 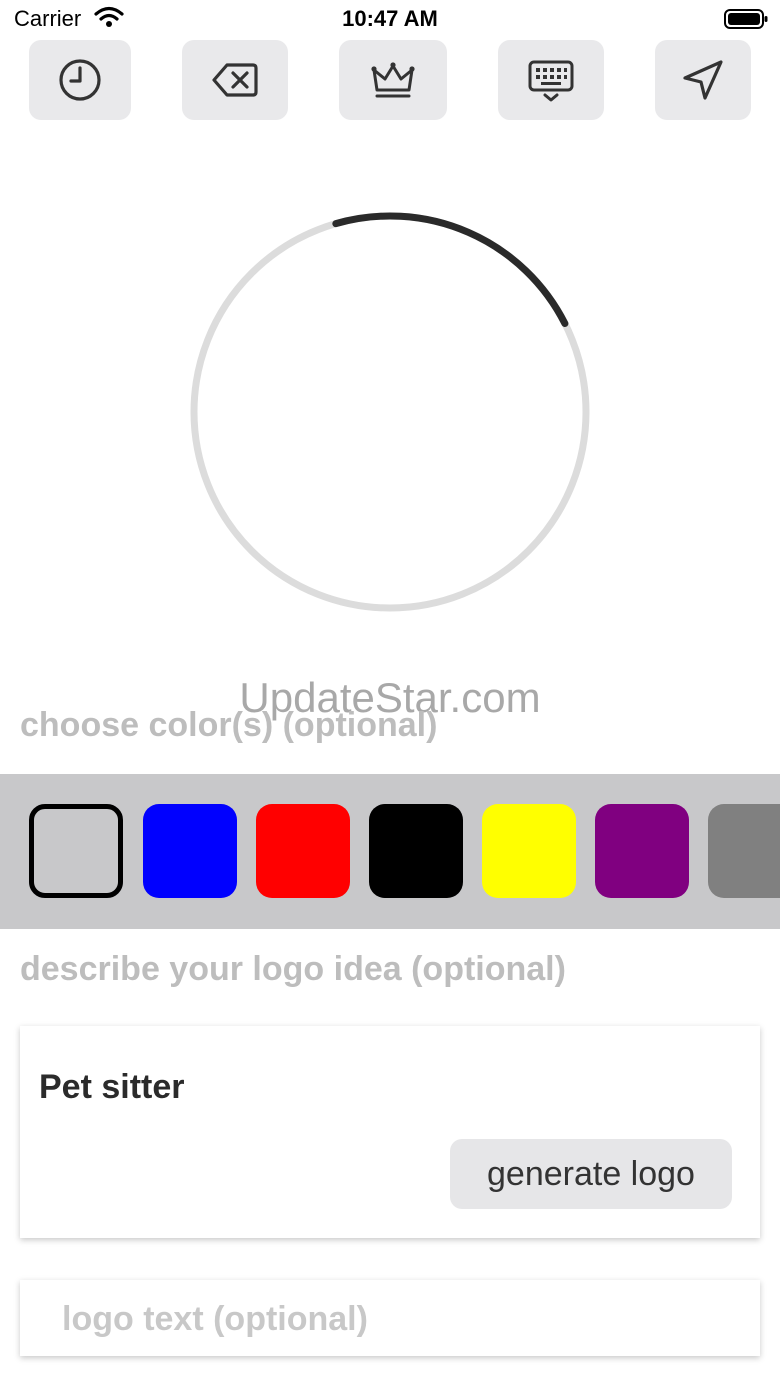 I want to click on idea-card: Pet sitter generate logo, so click(x=390, y=1132).